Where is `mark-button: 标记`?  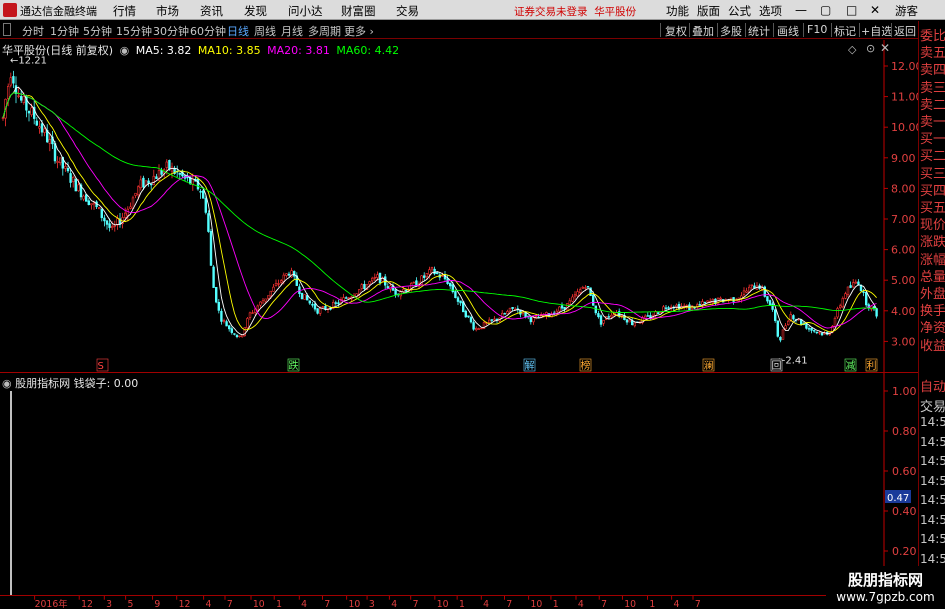 mark-button: 标记 is located at coordinates (845, 31).